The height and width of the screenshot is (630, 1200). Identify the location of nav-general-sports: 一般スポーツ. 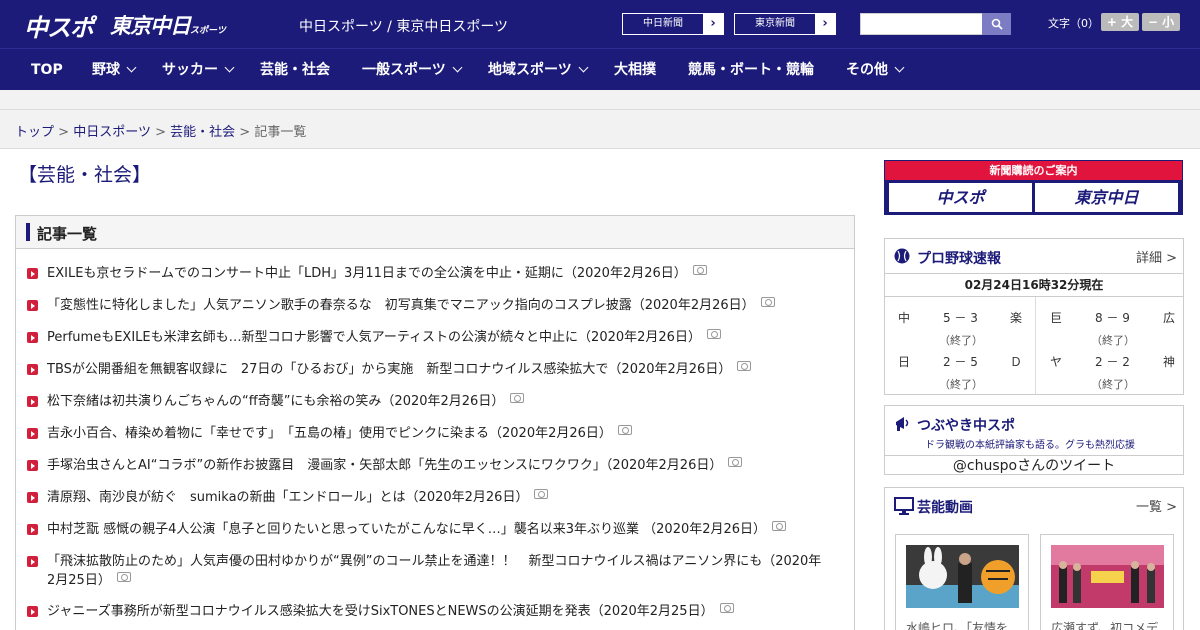
(412, 70).